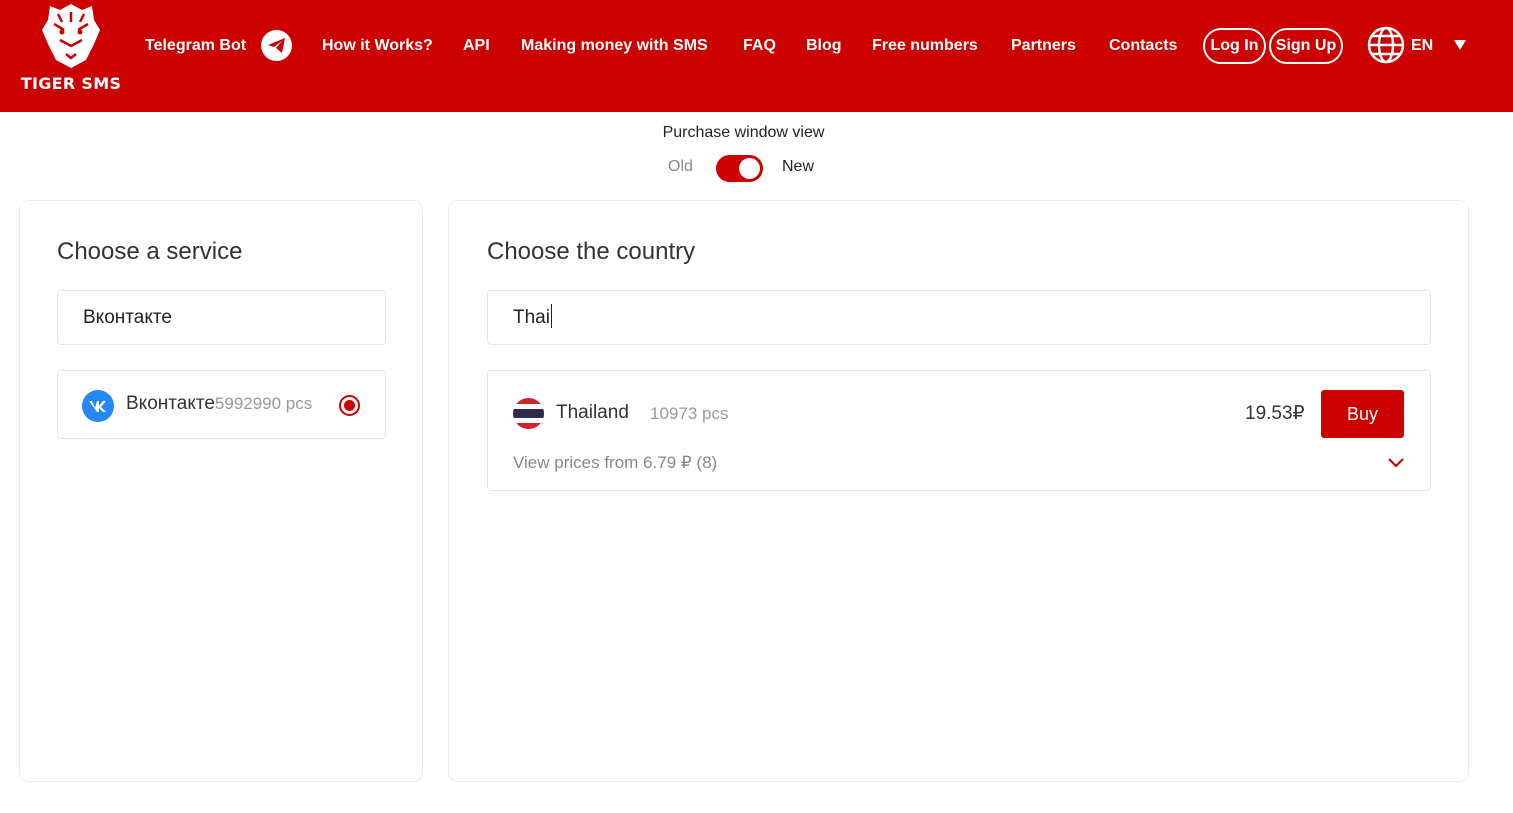  I want to click on purchase-view-label: Purchase window view, so click(743, 132).